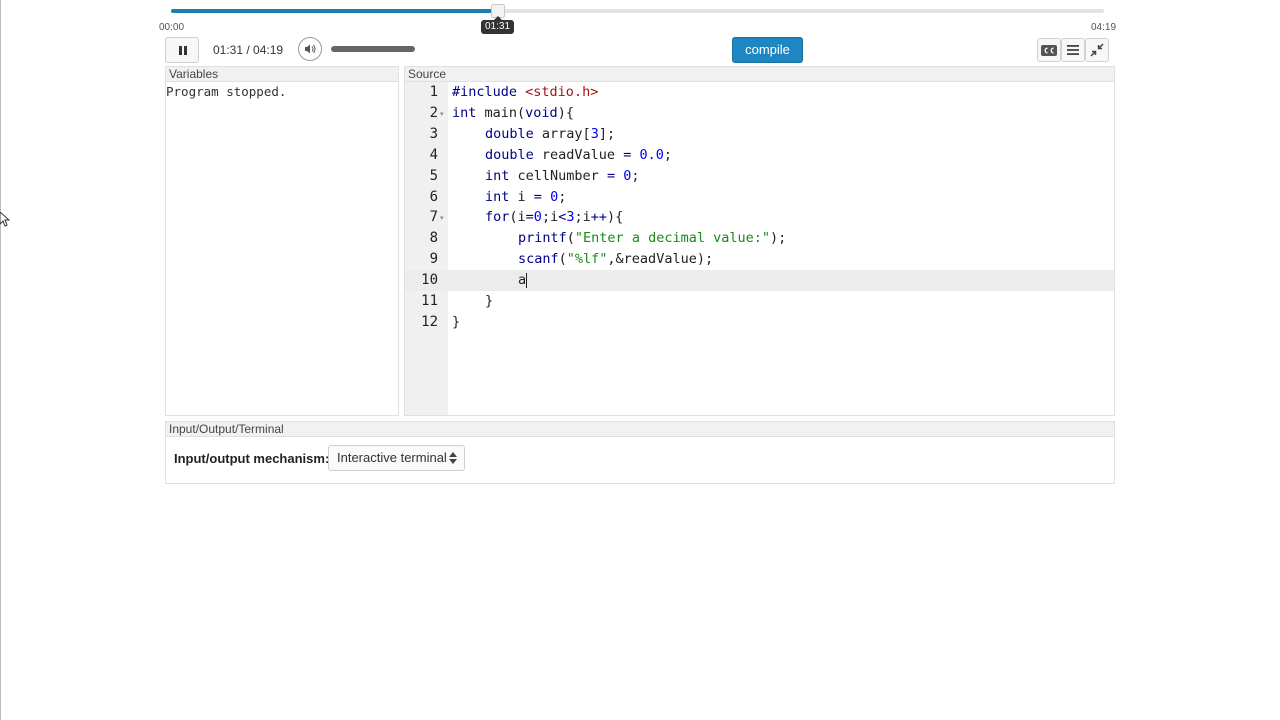 Image resolution: width=1280 pixels, height=720 pixels. What do you see at coordinates (433, 175) in the screenshot?
I see `line-number: 5` at bounding box center [433, 175].